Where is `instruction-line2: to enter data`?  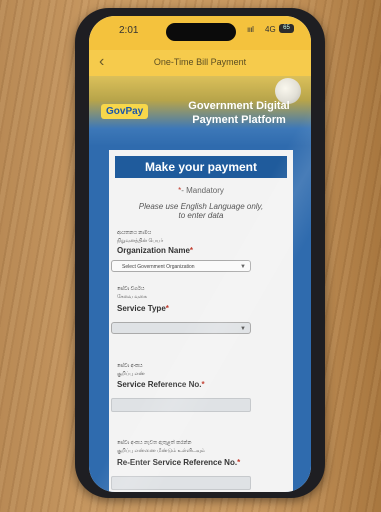 instruction-line2: to enter data is located at coordinates (201, 215).